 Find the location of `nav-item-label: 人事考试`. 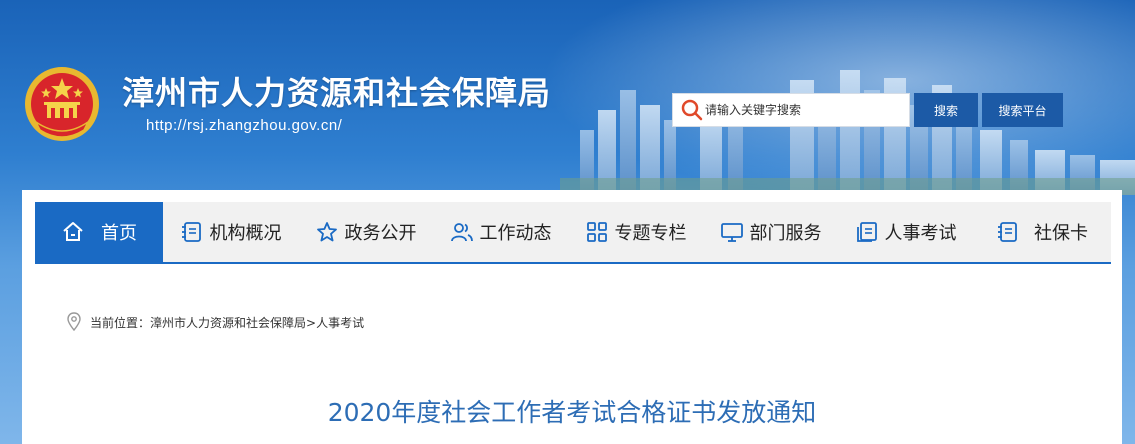

nav-item-label: 人事考试 is located at coordinates (920, 233).